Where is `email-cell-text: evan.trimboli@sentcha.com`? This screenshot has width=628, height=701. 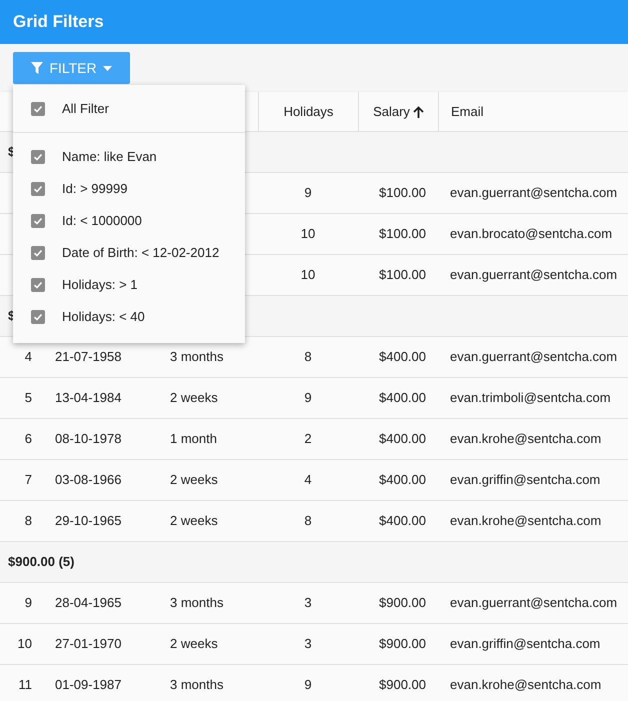 email-cell-text: evan.trimboli@sentcha.com is located at coordinates (530, 398).